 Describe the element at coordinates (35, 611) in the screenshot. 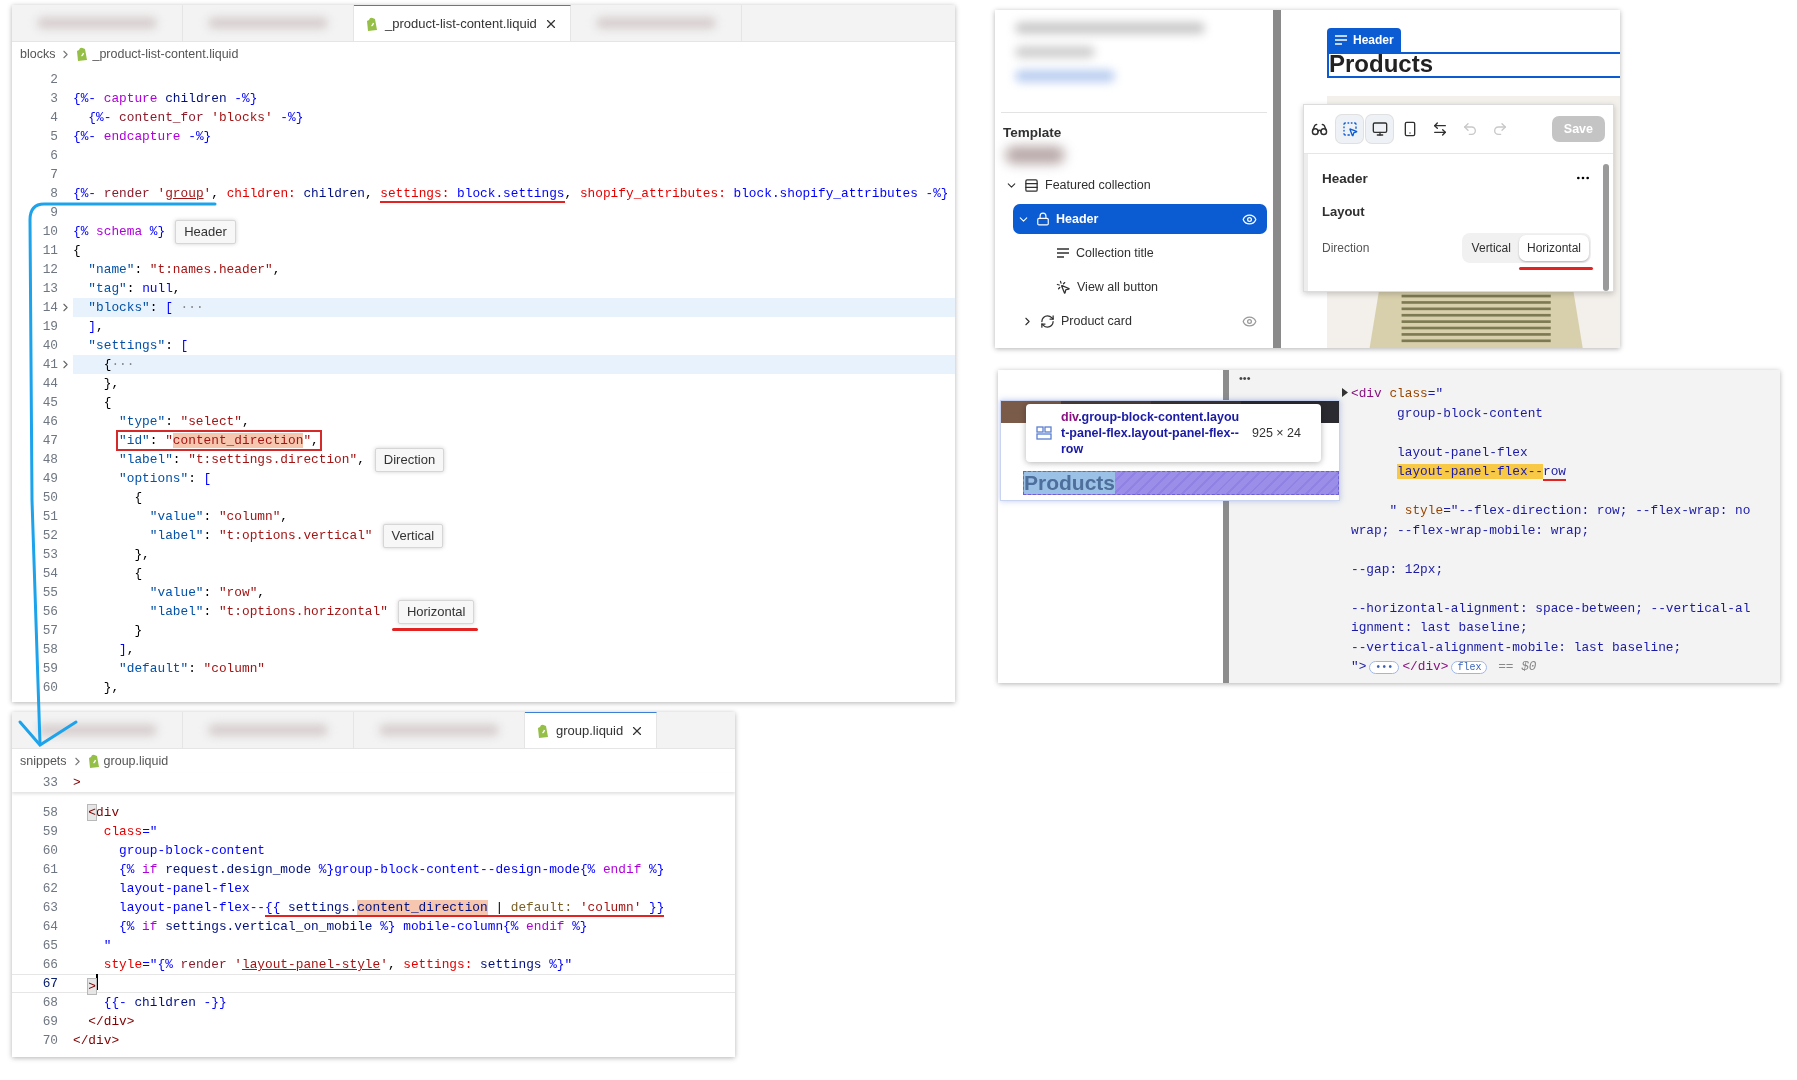

I see `line-number: 56` at that location.